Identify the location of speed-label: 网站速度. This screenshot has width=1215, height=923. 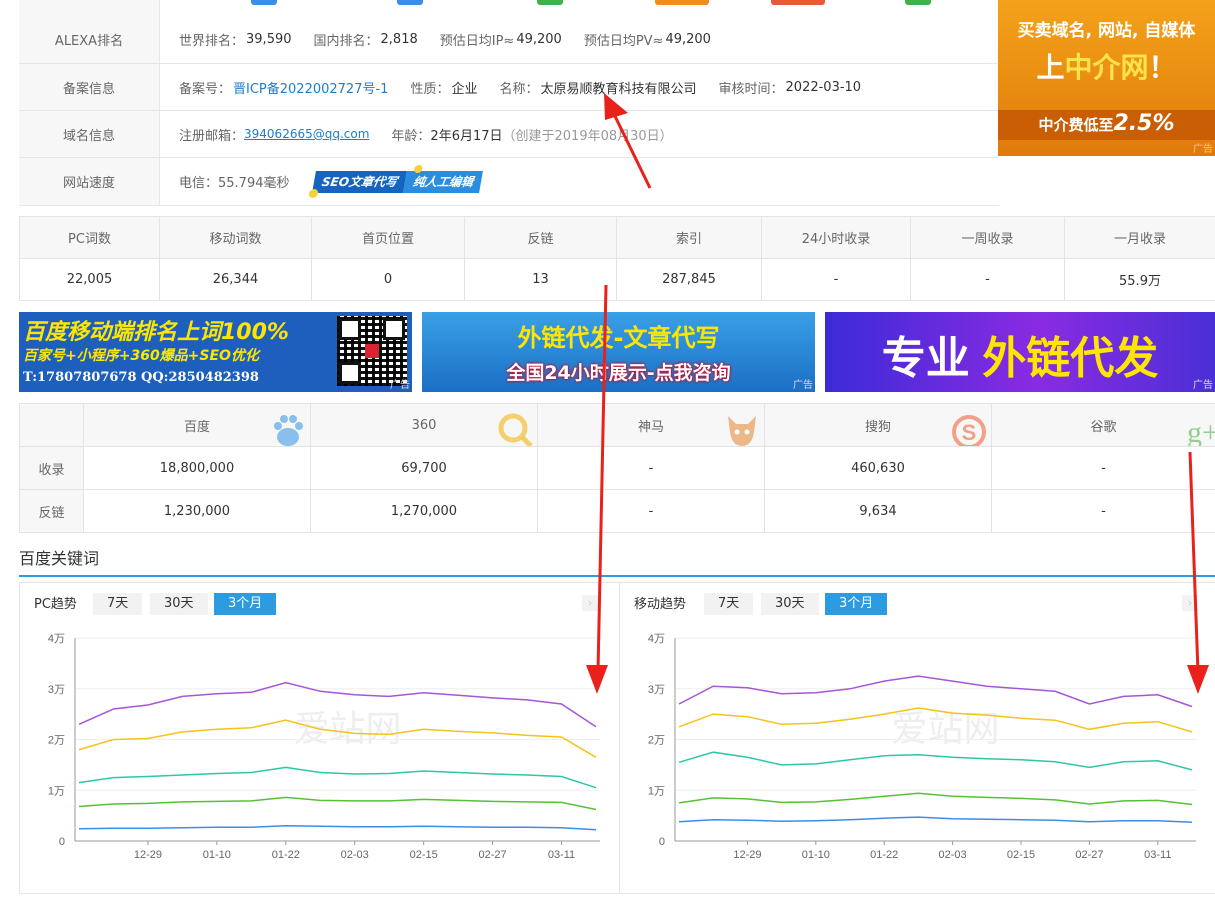
(89, 181).